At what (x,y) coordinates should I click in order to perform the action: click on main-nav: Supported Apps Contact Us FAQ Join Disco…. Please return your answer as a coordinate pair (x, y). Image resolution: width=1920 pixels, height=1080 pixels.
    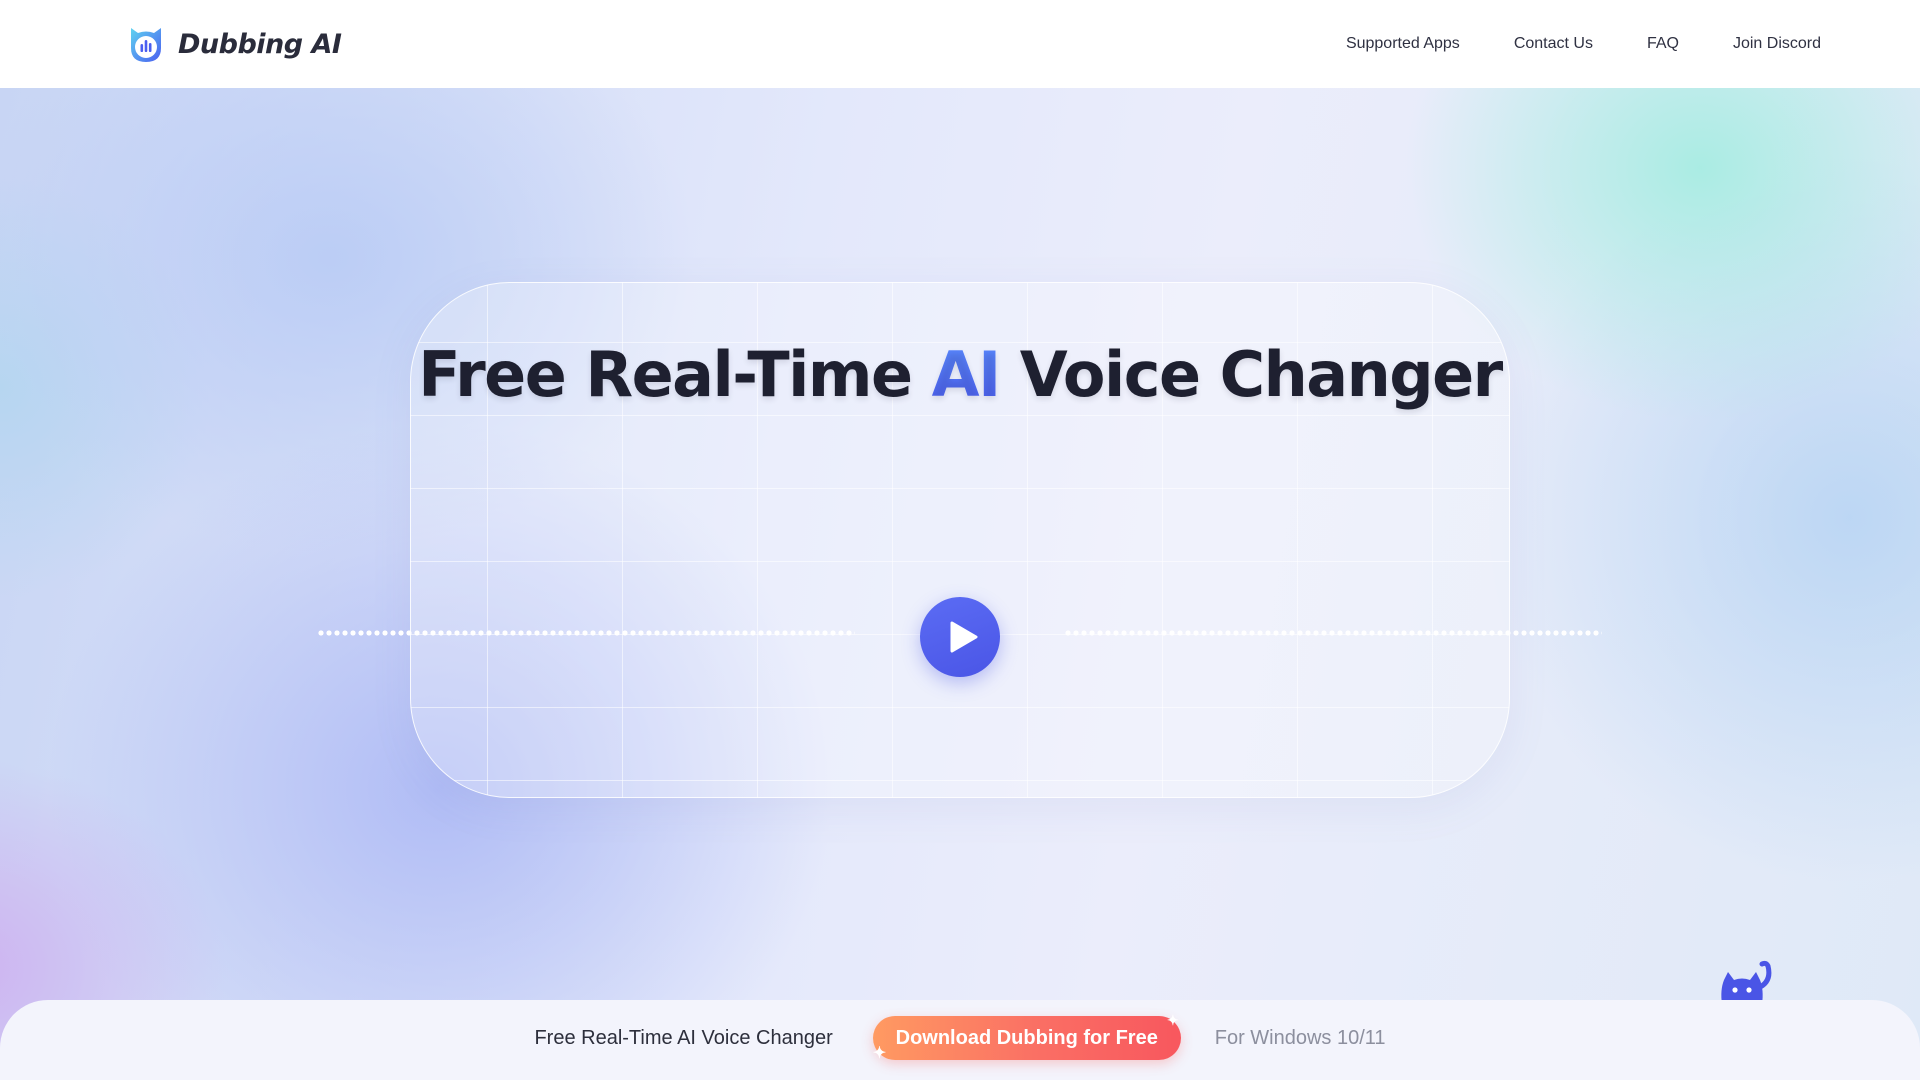
    Looking at the image, I should click on (1583, 44).